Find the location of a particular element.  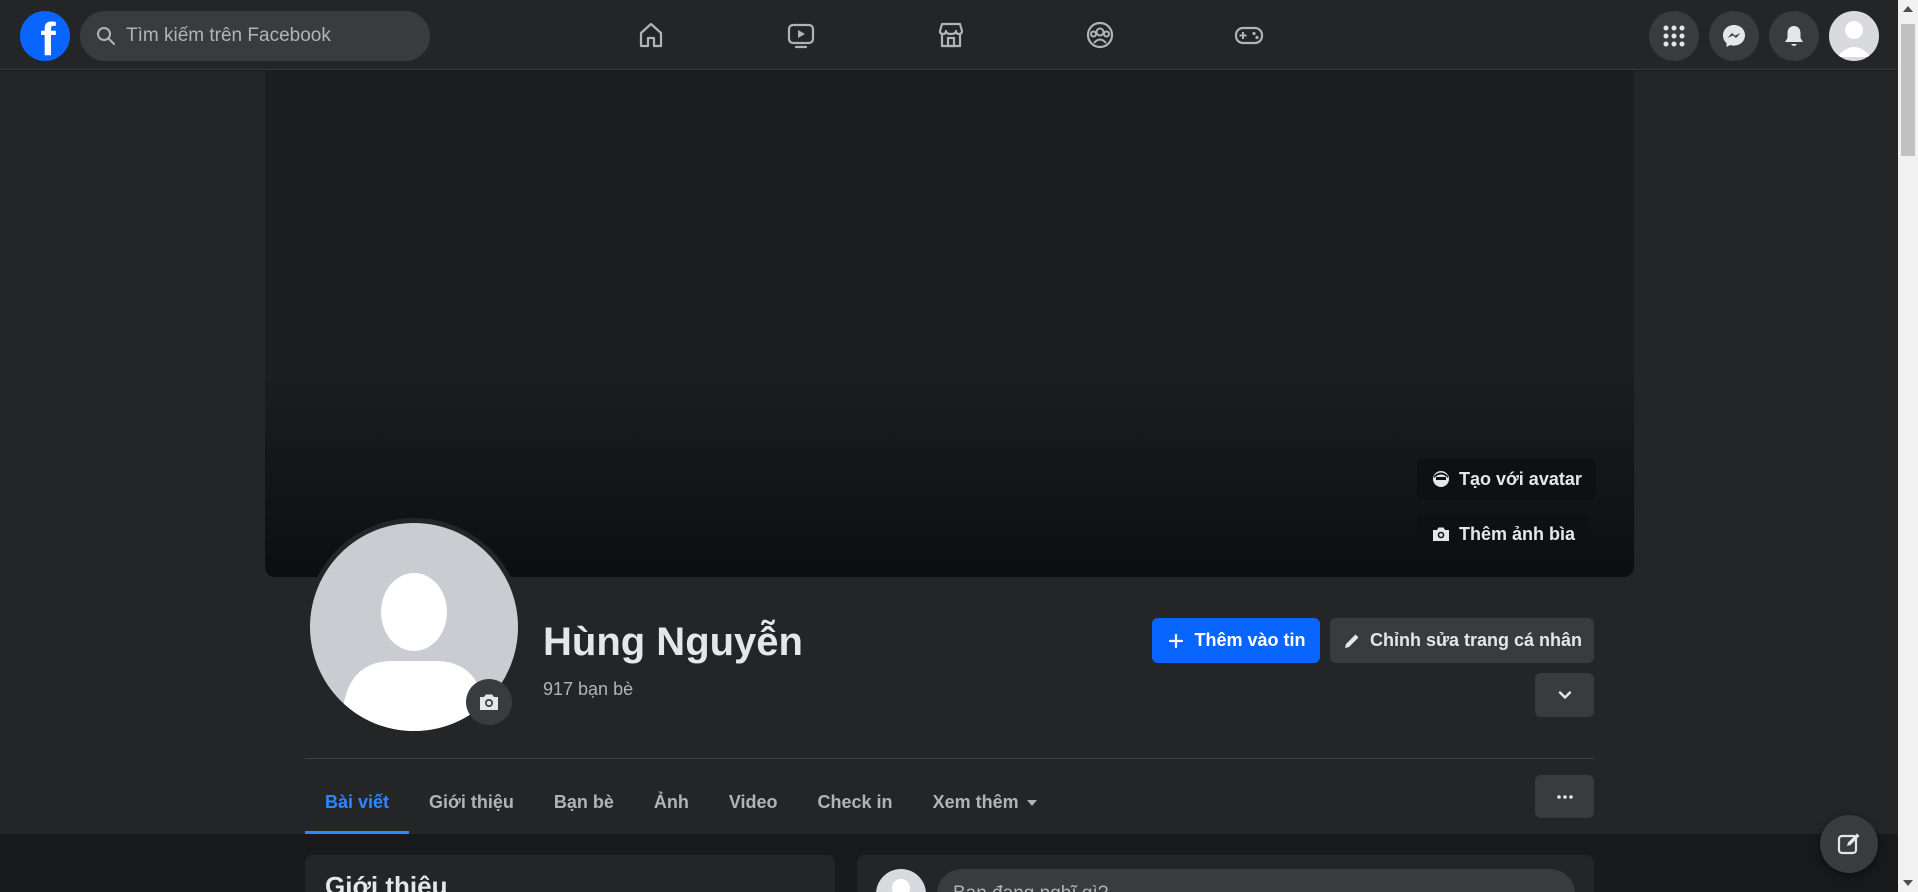

new-message-button is located at coordinates (1849, 844).